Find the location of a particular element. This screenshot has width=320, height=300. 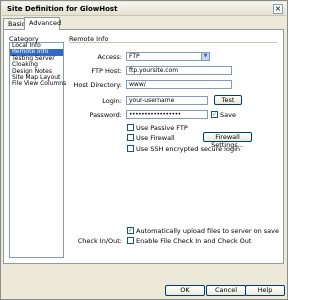

access-value: FTP is located at coordinates (134, 56).